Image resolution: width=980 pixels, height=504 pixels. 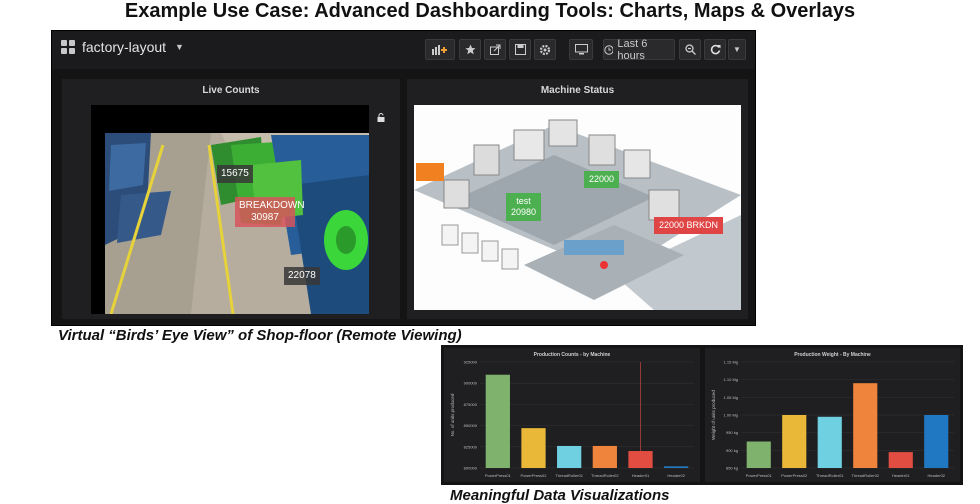 What do you see at coordinates (560, 495) in the screenshot?
I see `caption-visualizations: Meaningful Data Visualizations` at bounding box center [560, 495].